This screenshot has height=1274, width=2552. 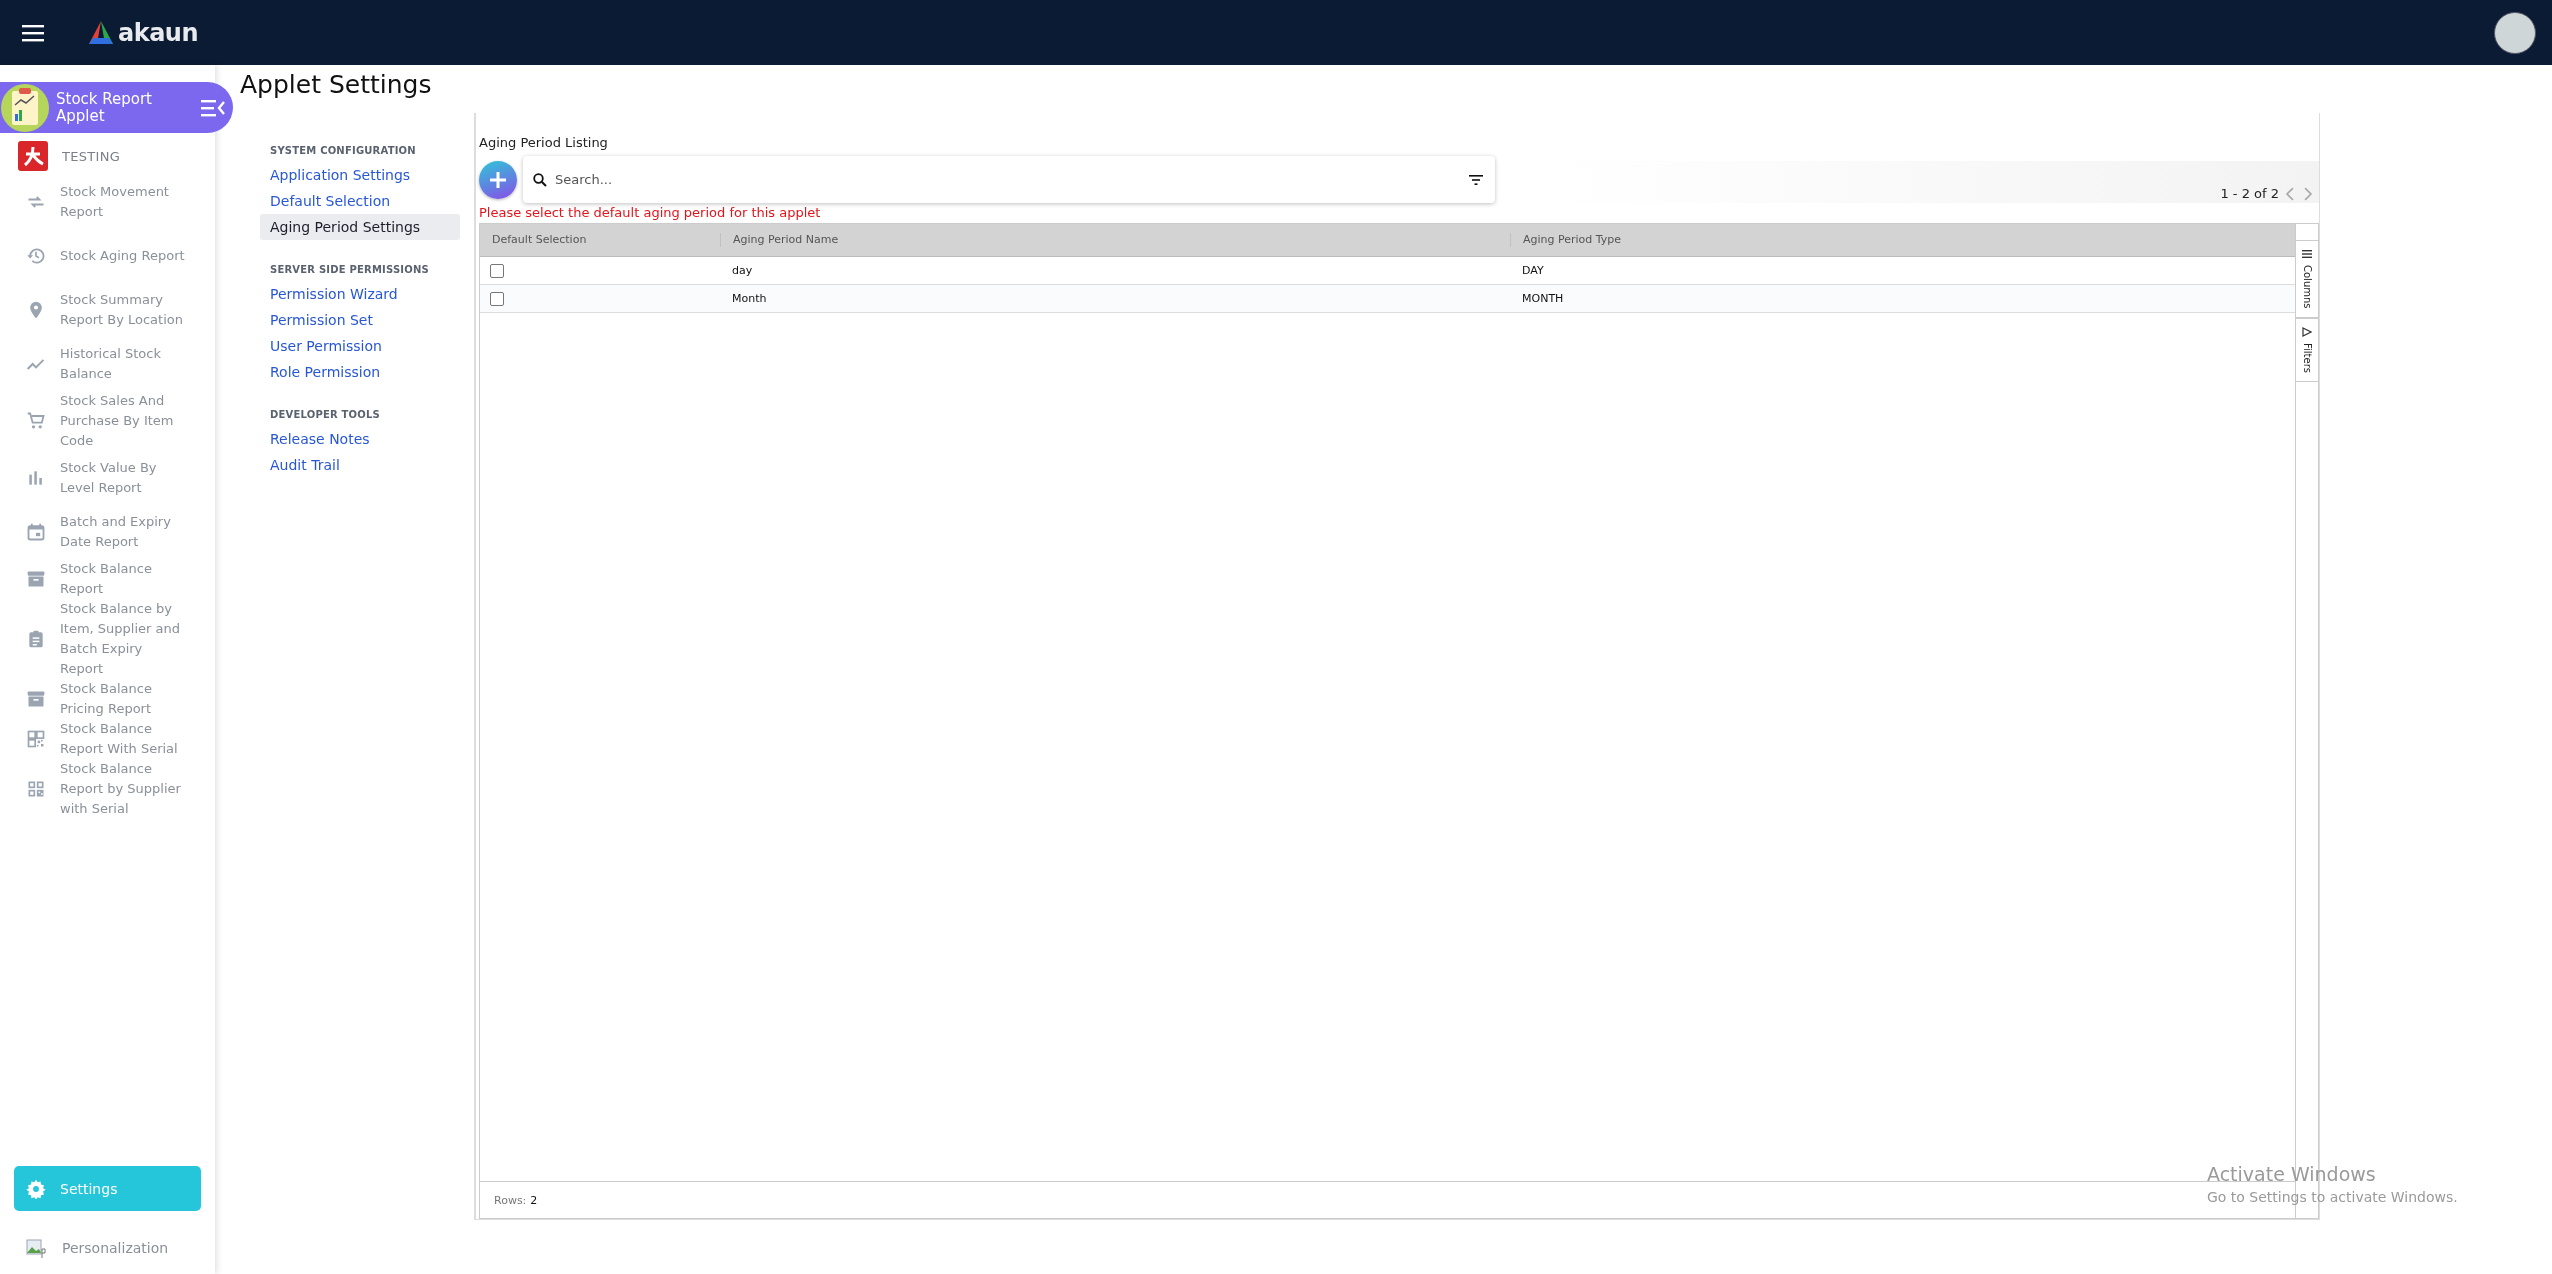 What do you see at coordinates (1902, 240) in the screenshot?
I see `column-header: Aging Period Type` at bounding box center [1902, 240].